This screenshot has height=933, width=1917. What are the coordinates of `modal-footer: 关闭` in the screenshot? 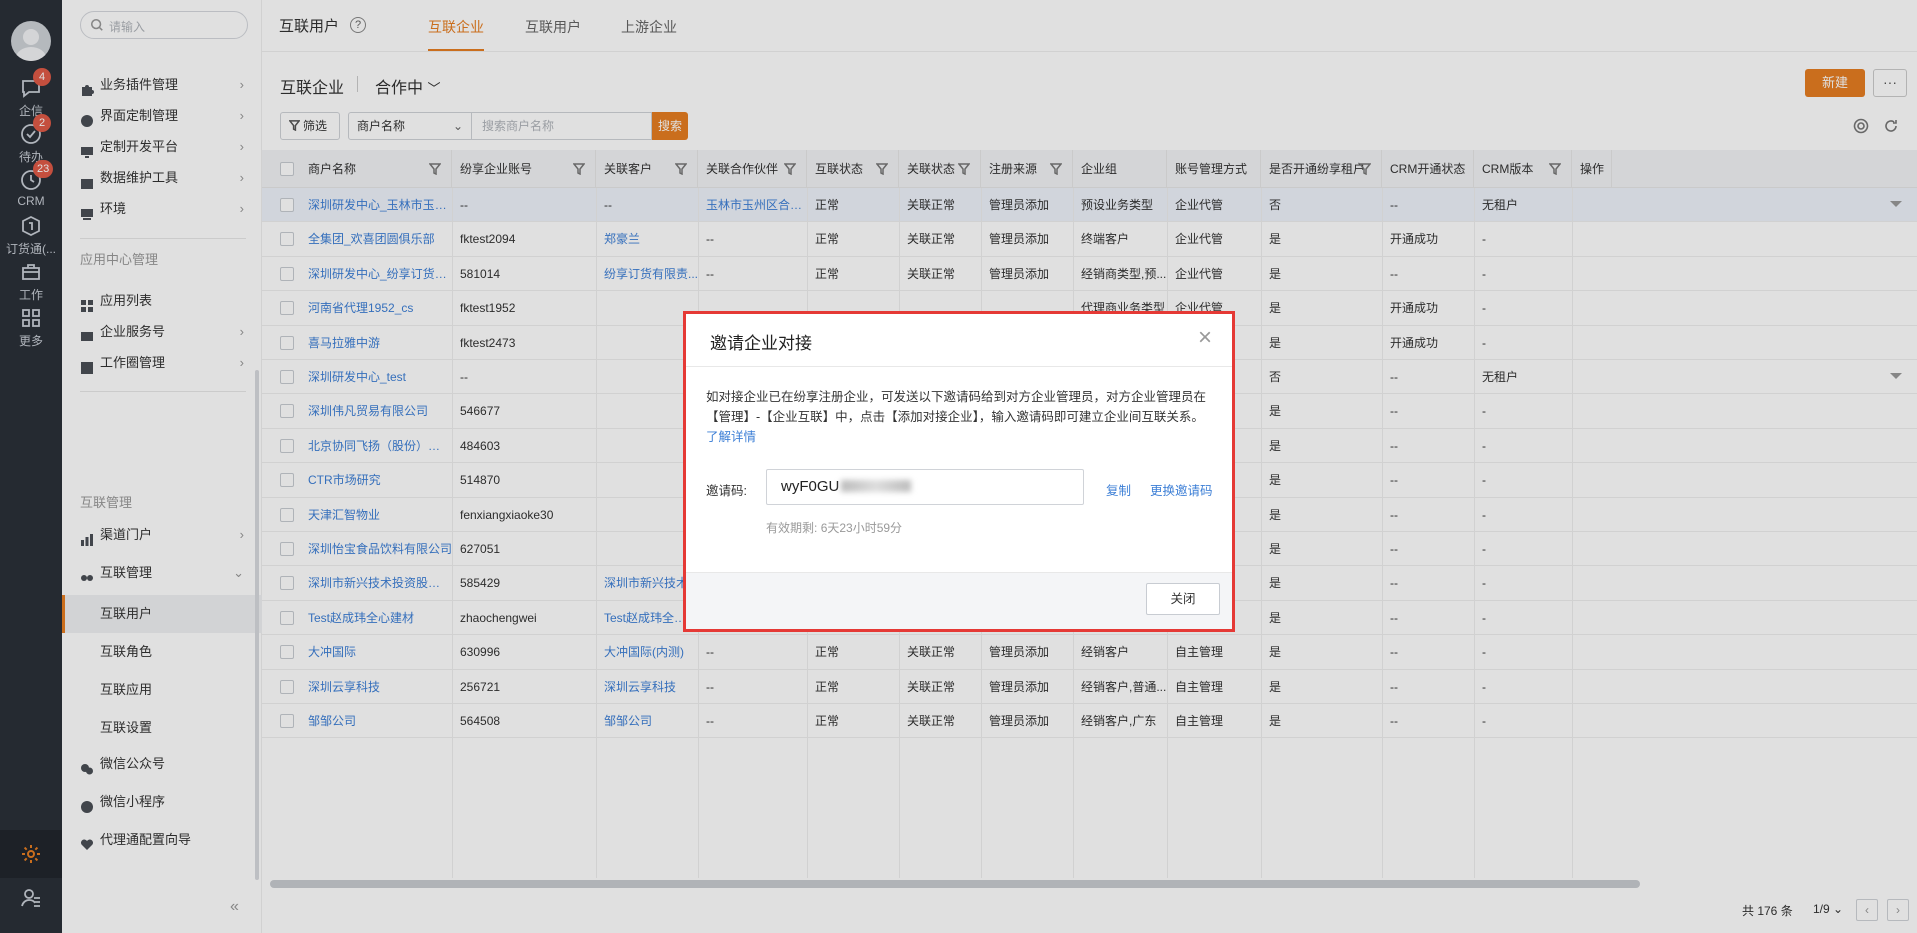 It's located at (959, 600).